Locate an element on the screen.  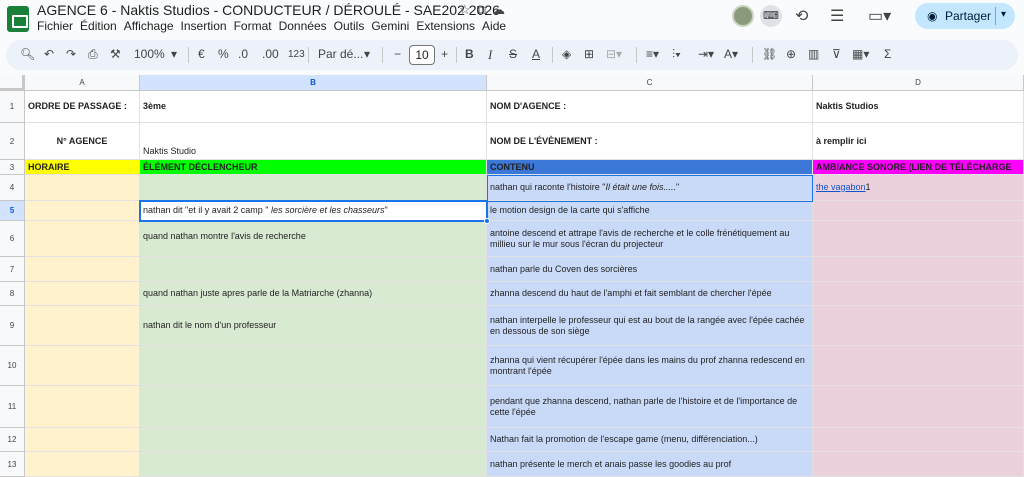
cell-a7 is located at coordinates (82, 269).